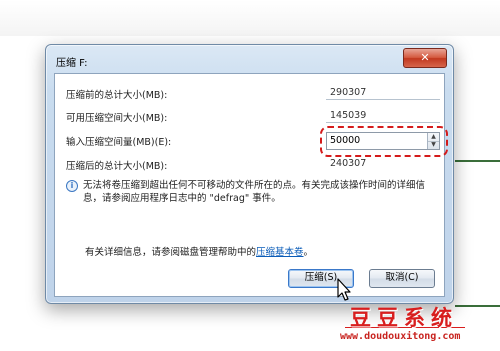 The width and height of the screenshot is (500, 351). Describe the element at coordinates (119, 142) in the screenshot. I see `shrink-amount-label: 输入压缩空间量(MB)(E):` at that location.